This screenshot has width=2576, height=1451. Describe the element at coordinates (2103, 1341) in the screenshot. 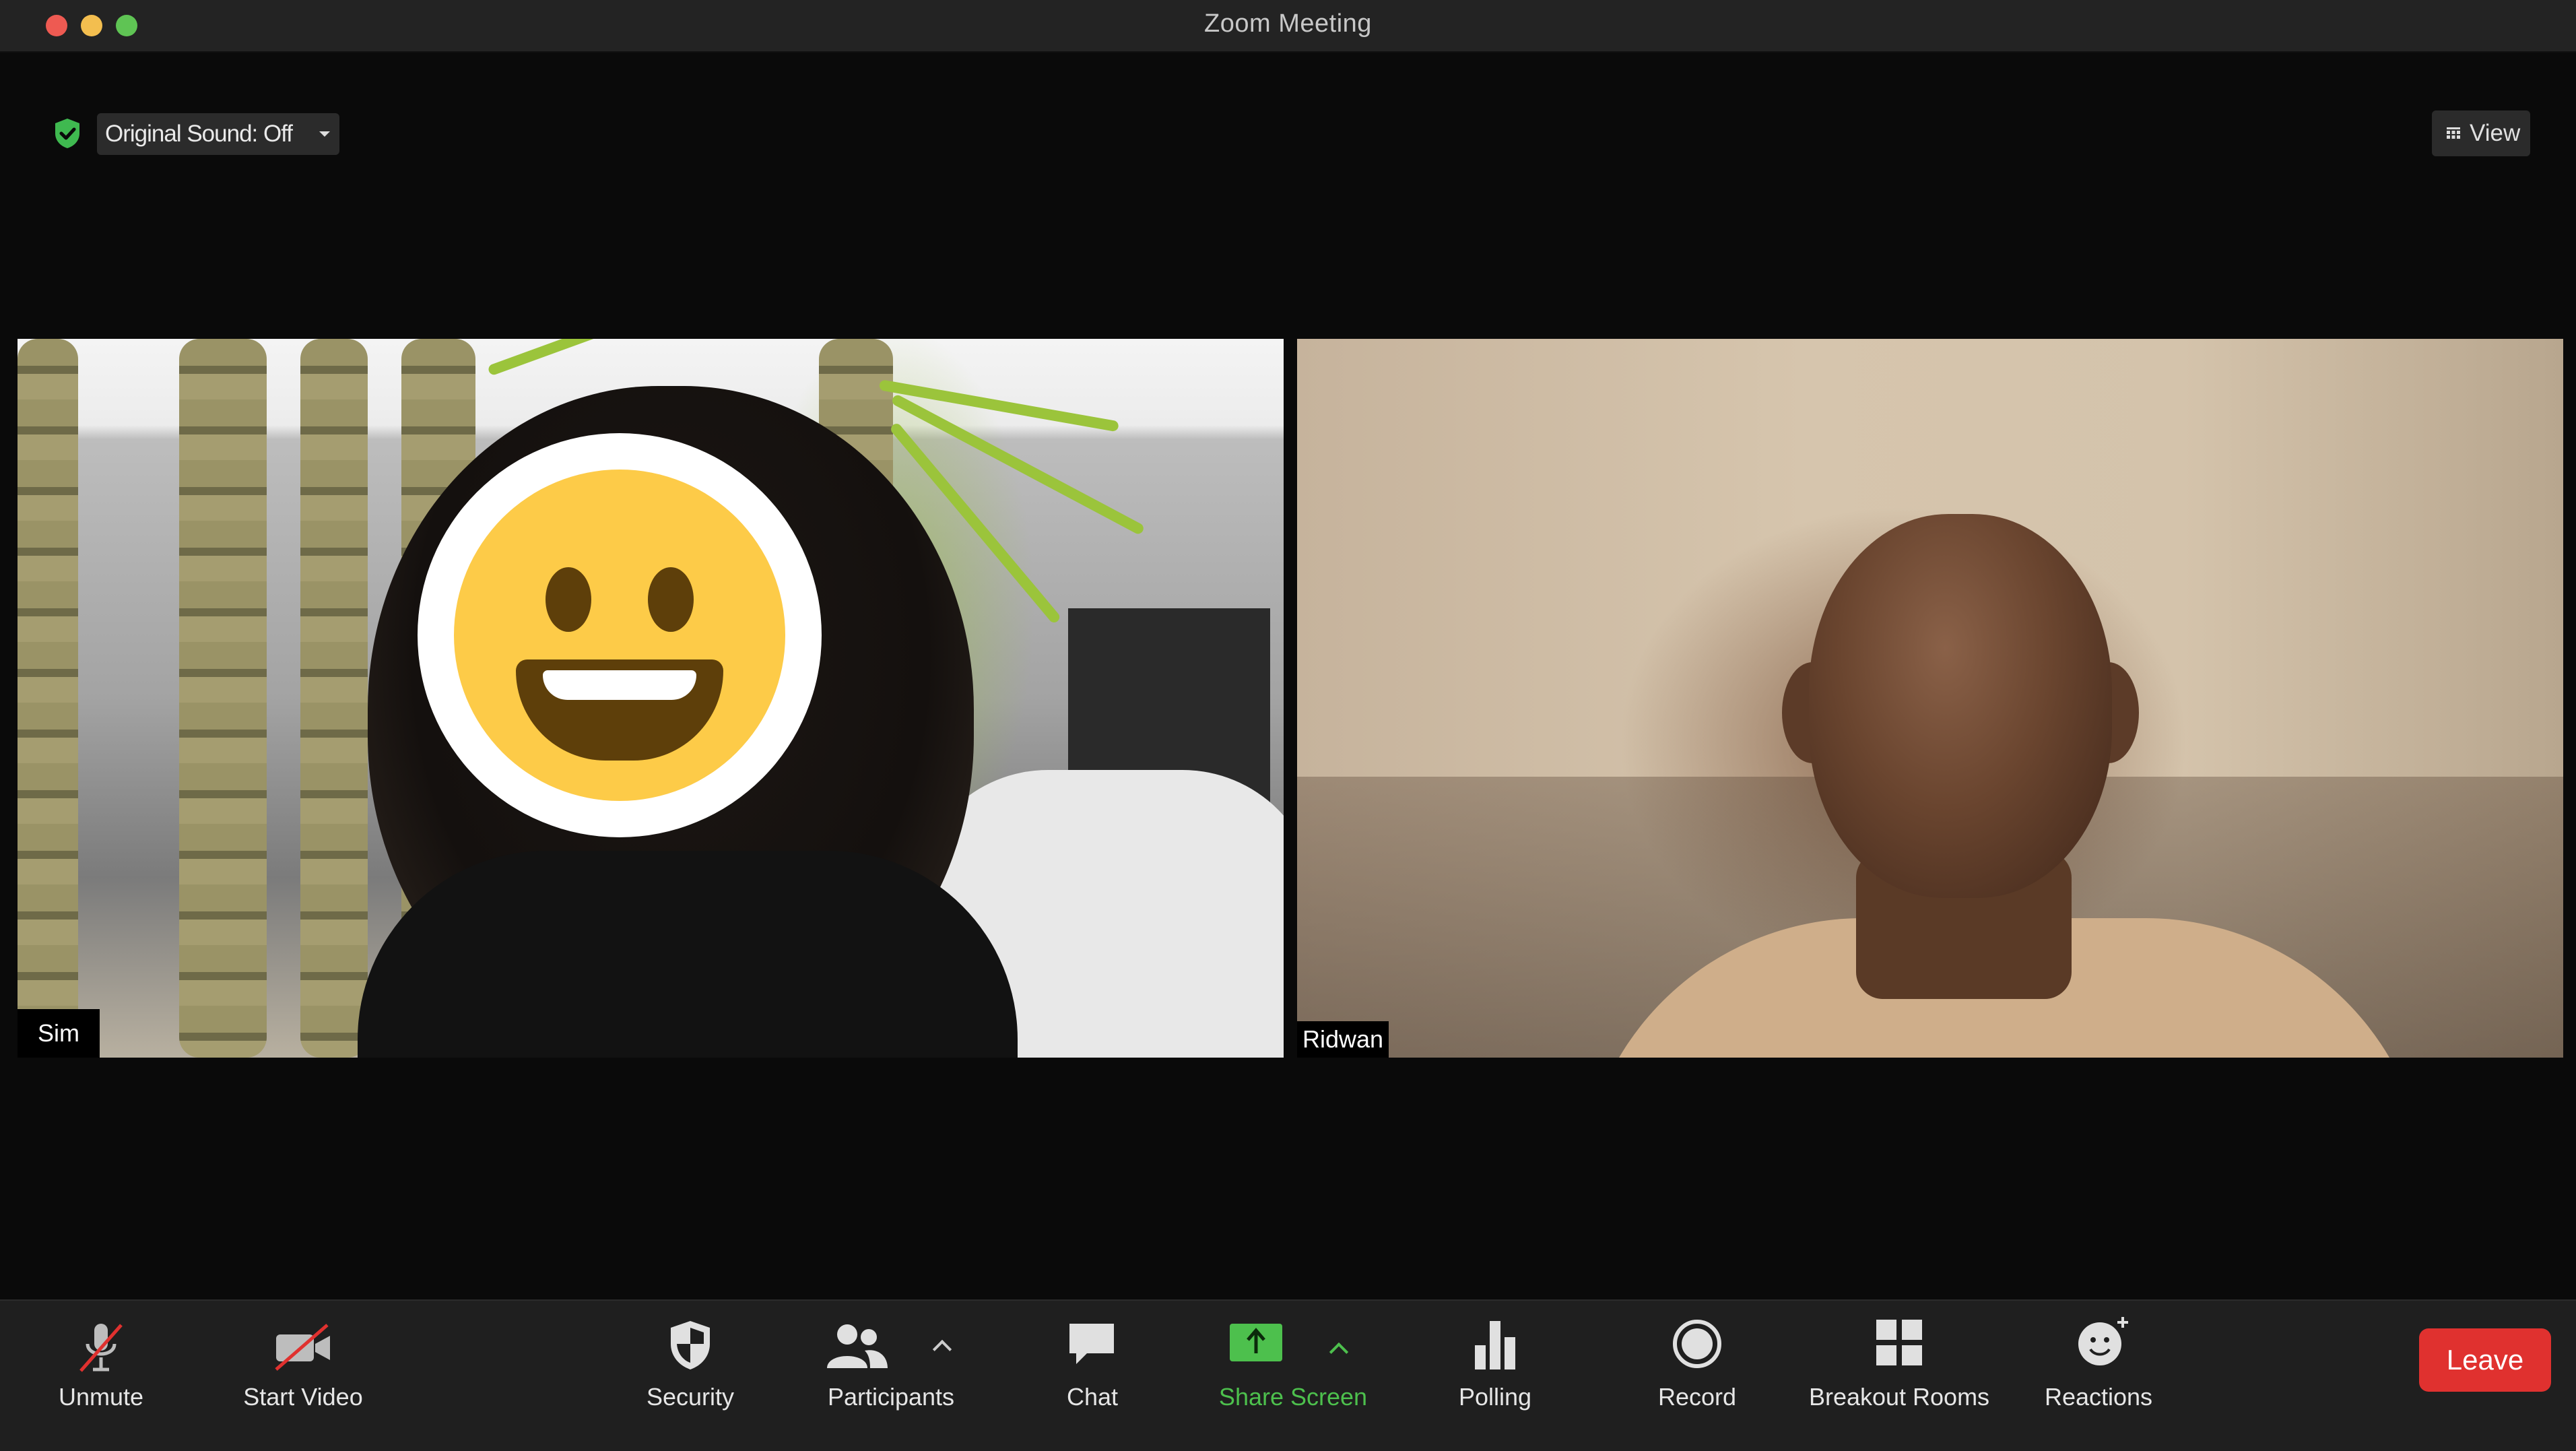

I see `reaction-smiley-icon` at that location.